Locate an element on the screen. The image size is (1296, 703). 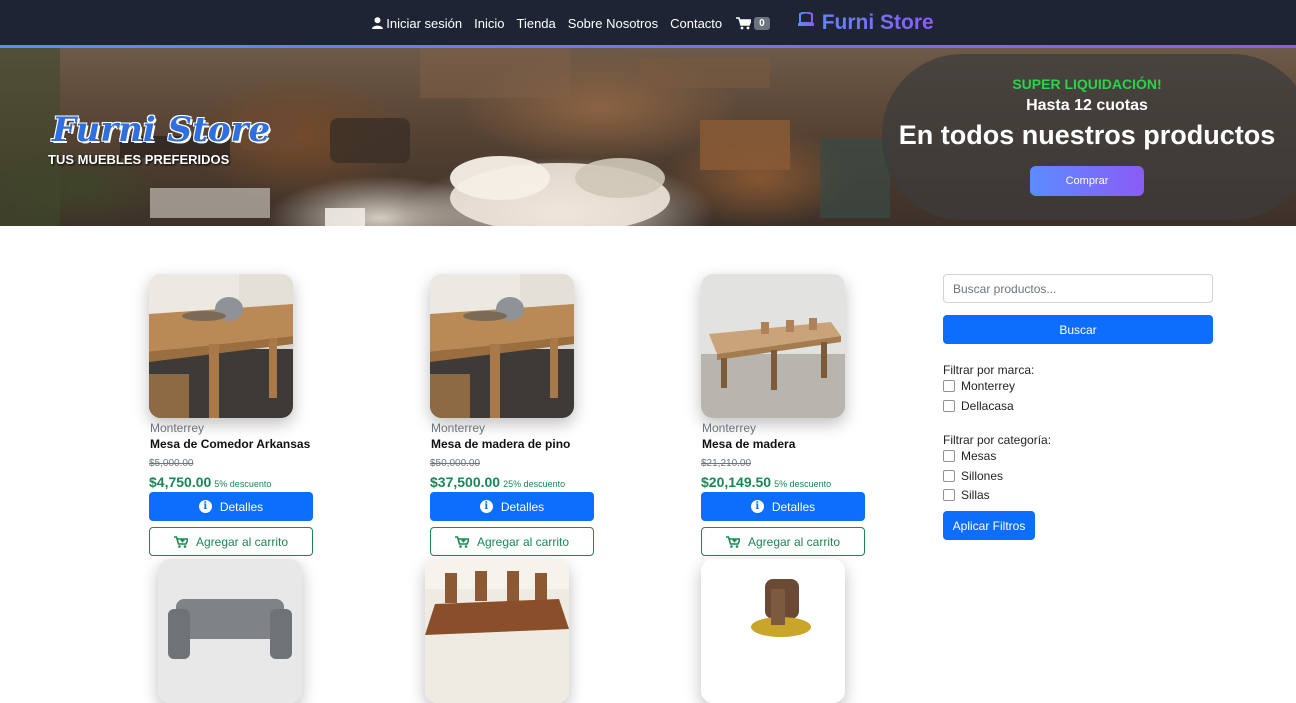
category-filter-label: Sillones is located at coordinates (982, 476).